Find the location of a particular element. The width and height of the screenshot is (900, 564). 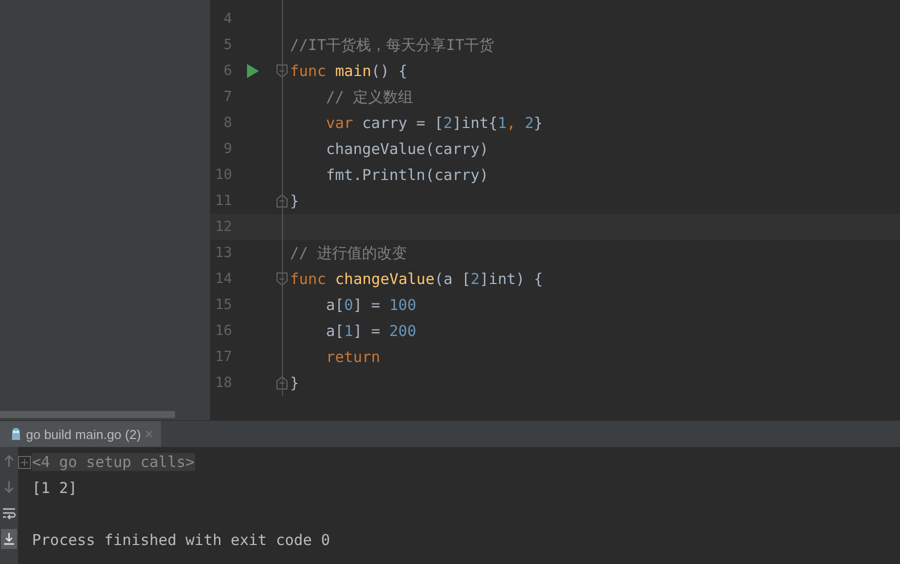

run-icon is located at coordinates (253, 71).